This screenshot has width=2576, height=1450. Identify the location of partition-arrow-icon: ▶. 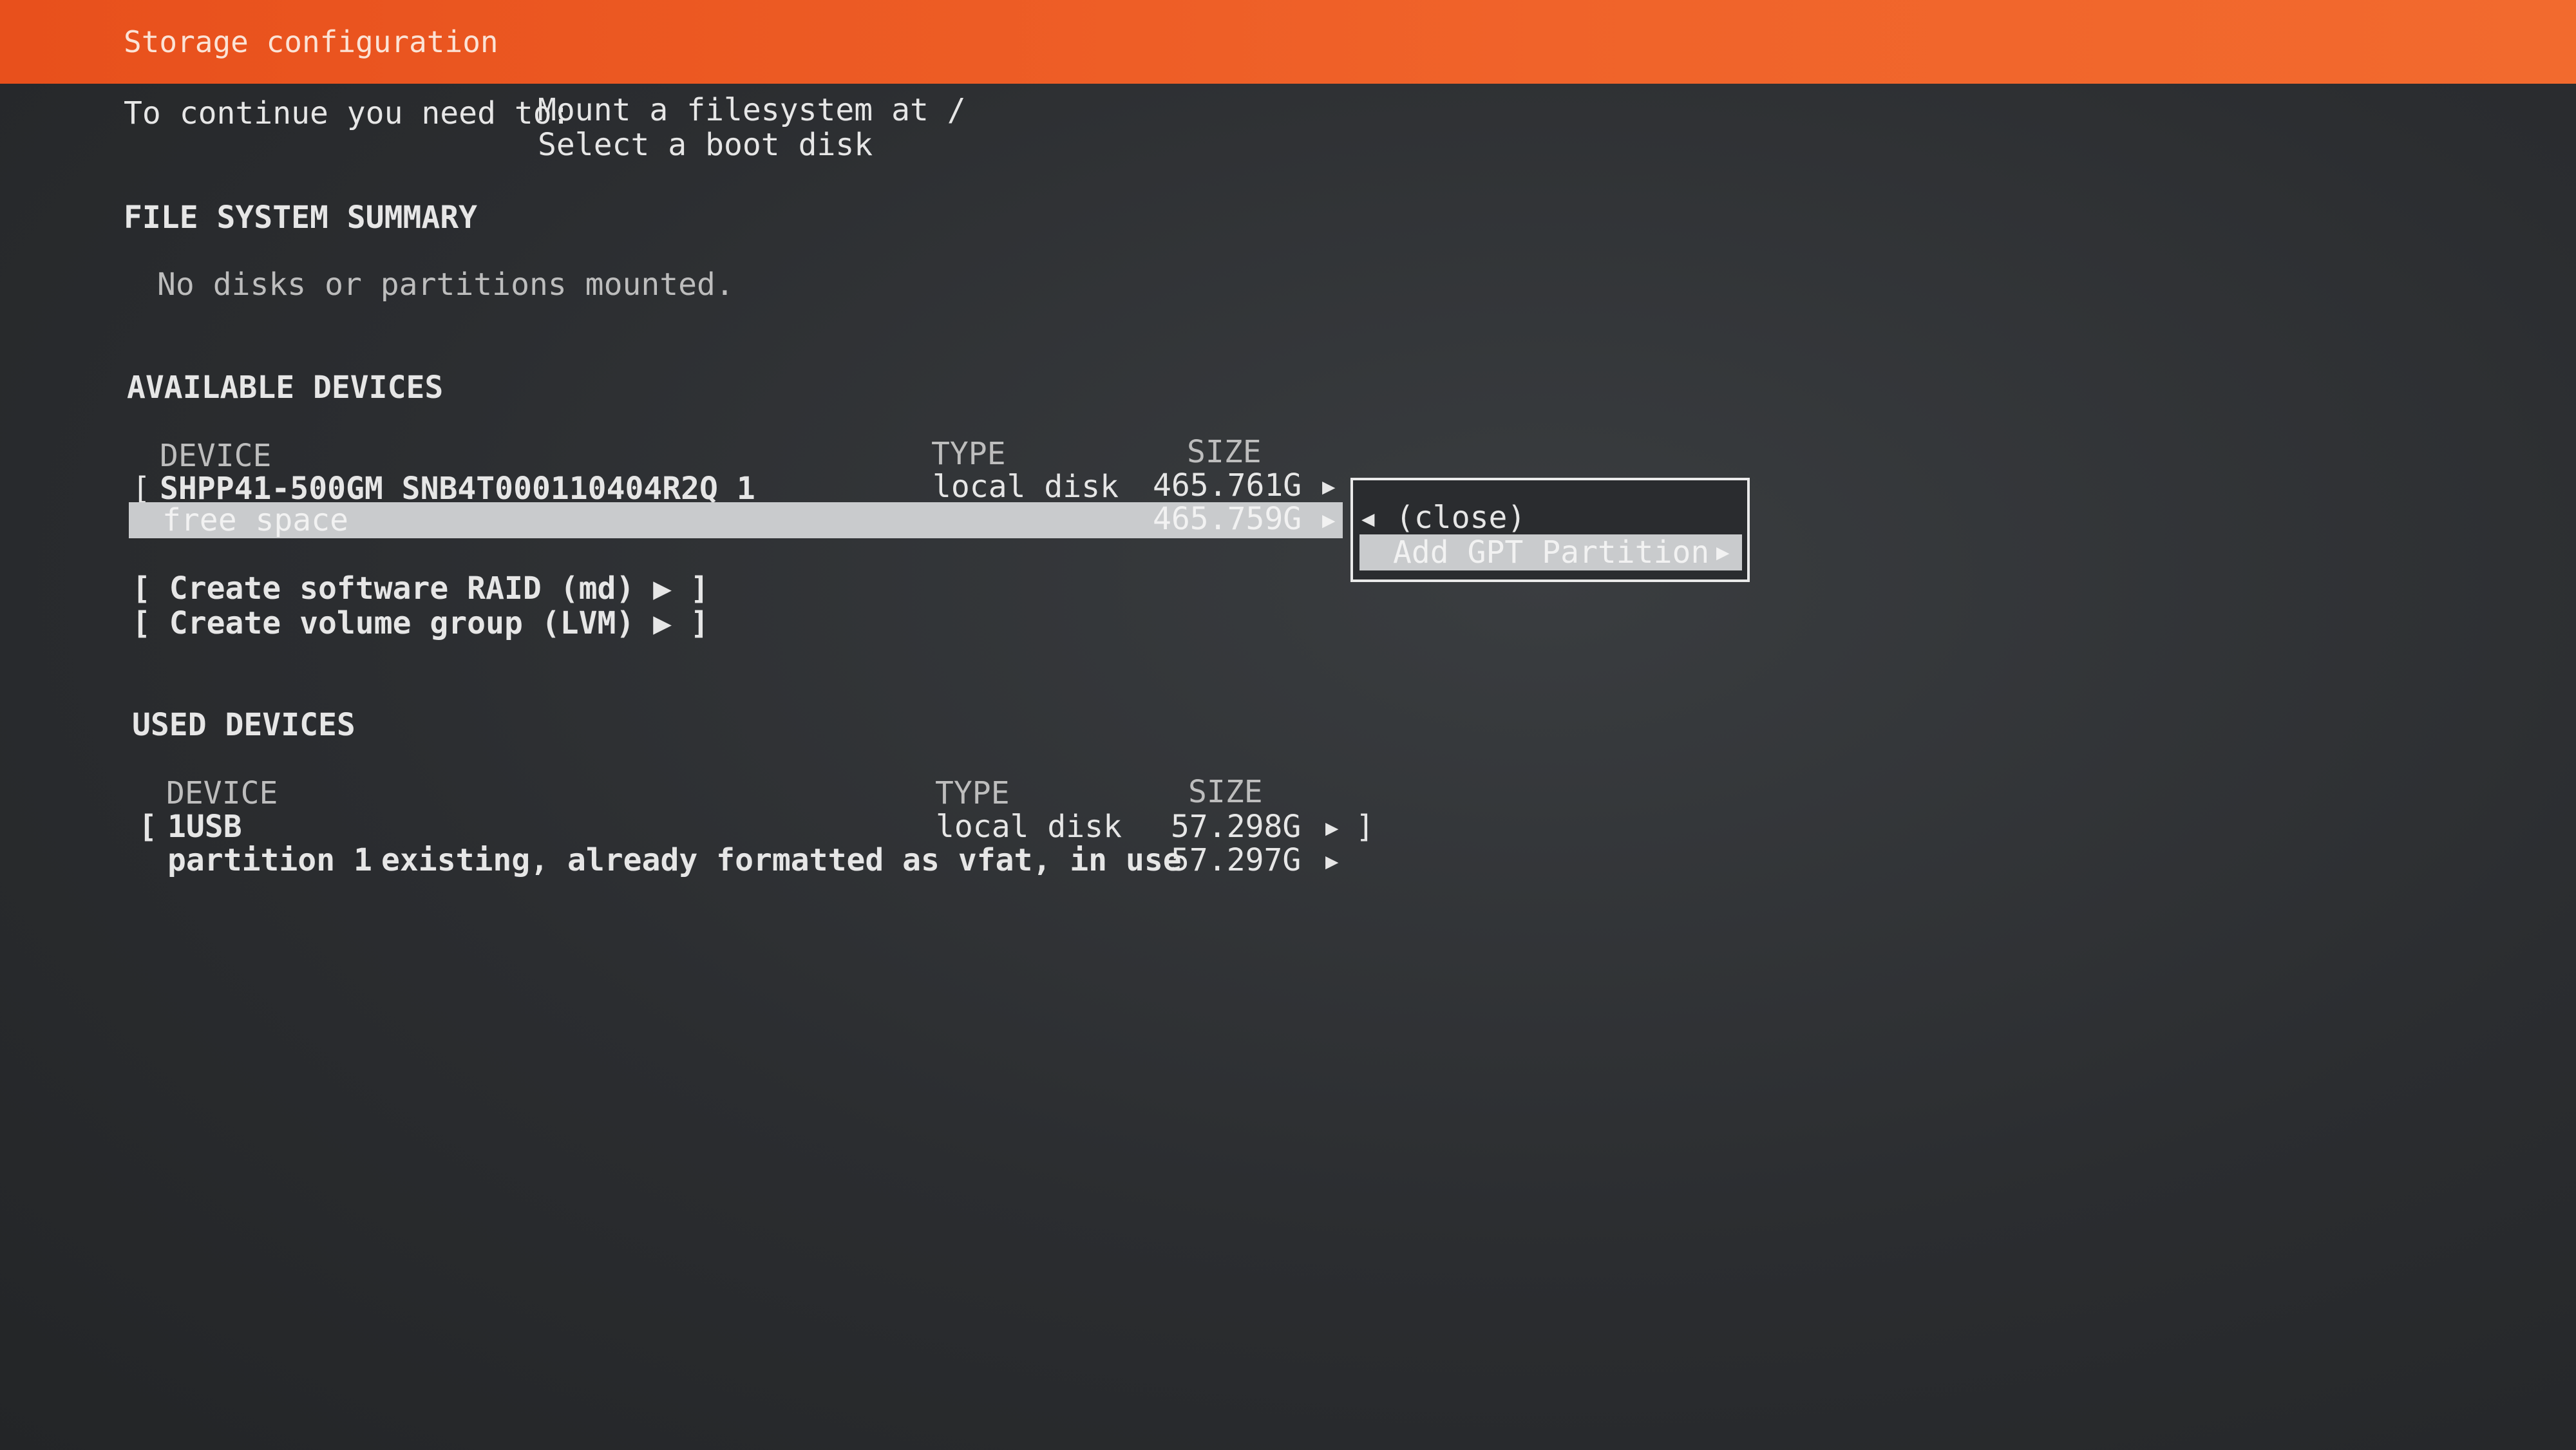
(1331, 861).